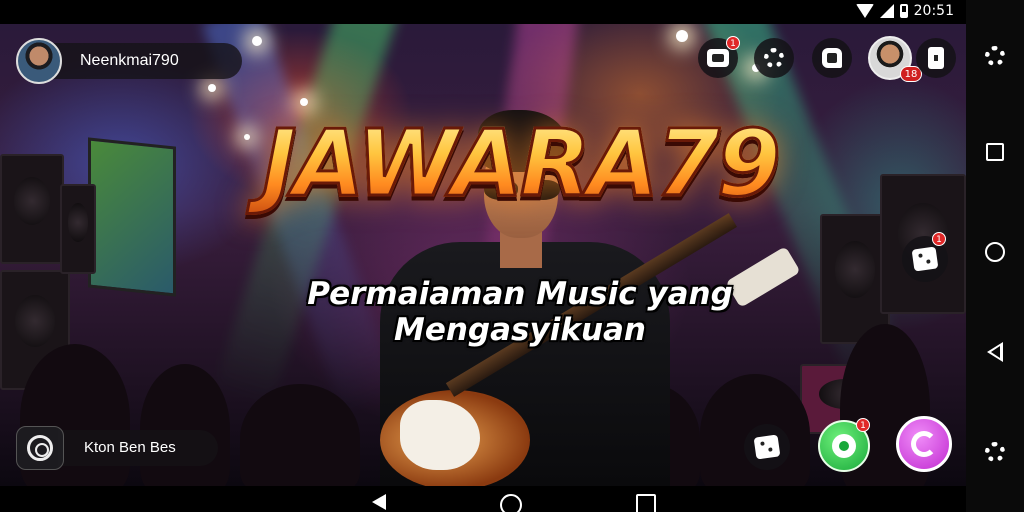 The image size is (1024, 512). I want to click on card-button, so click(936, 58).